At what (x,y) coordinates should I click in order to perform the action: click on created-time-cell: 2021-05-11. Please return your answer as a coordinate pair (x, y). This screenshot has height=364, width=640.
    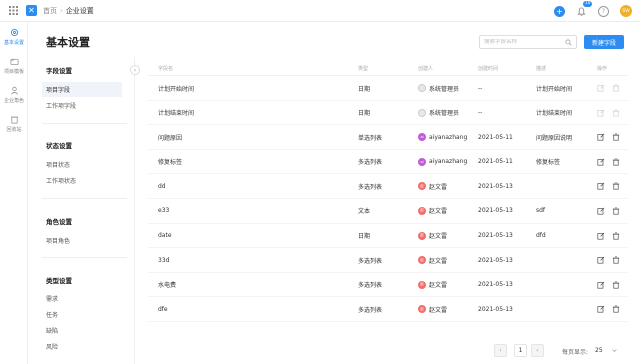
    Looking at the image, I should click on (495, 162).